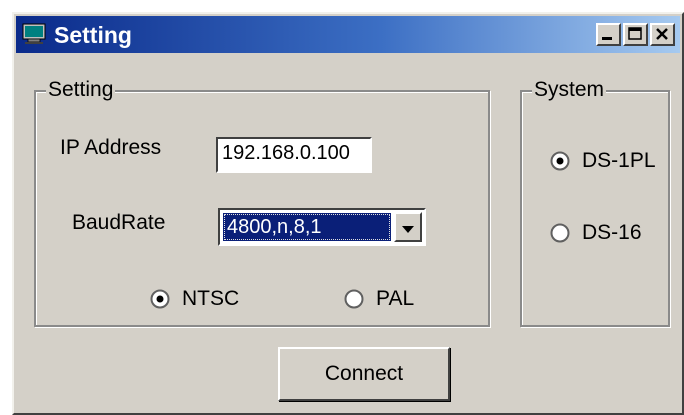 The width and height of the screenshot is (684, 415). Describe the element at coordinates (608, 34) in the screenshot. I see `minimize-button` at that location.